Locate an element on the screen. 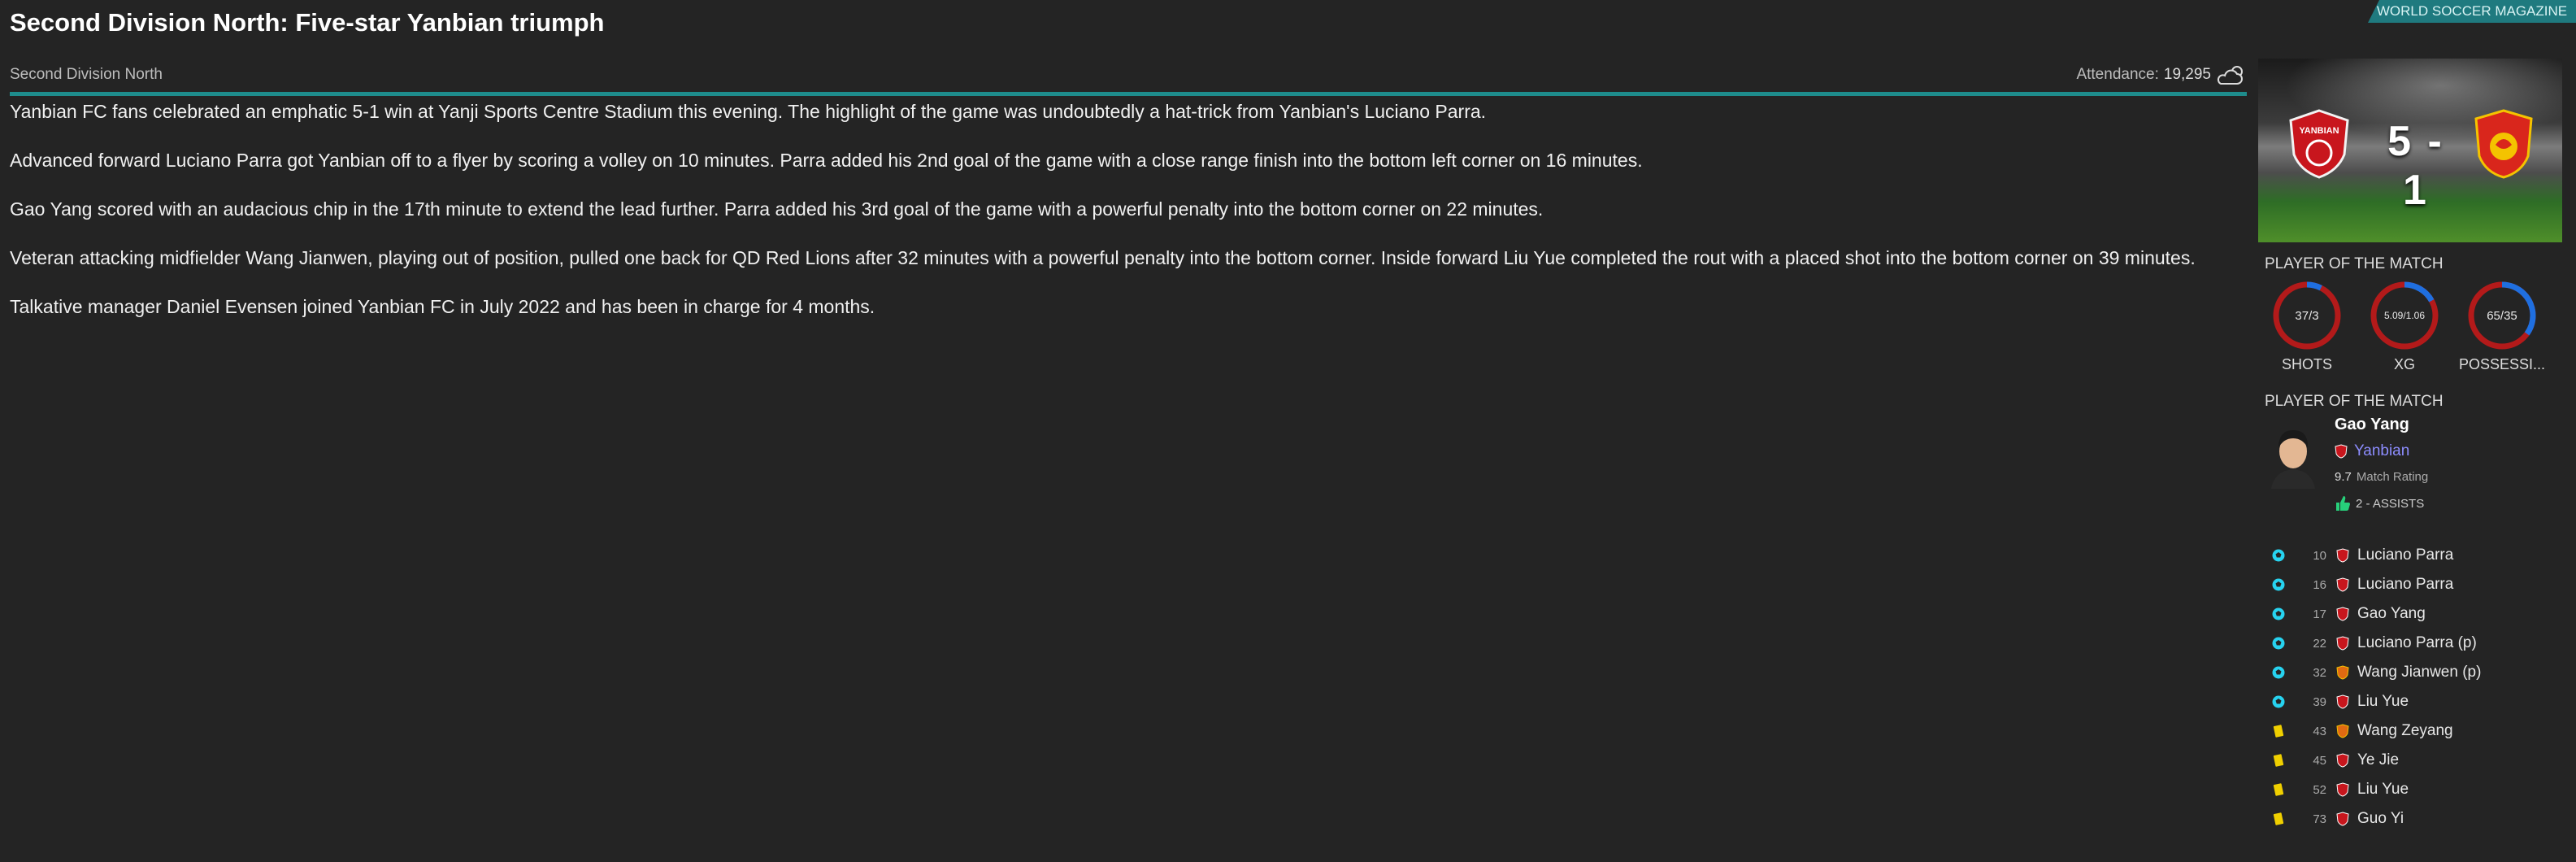  shots-donut: 37/3 is located at coordinates (2307, 315).